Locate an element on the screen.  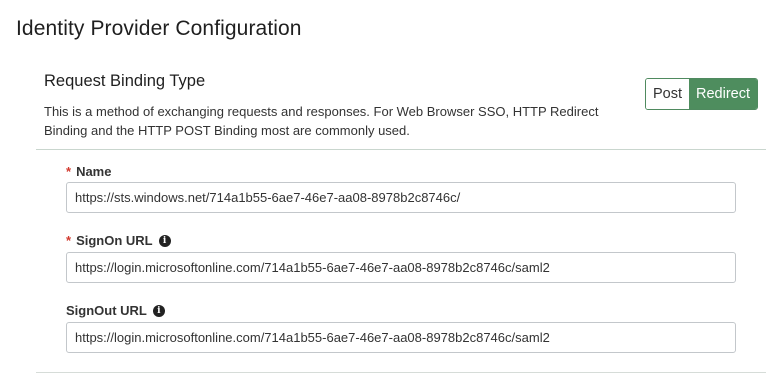
signon-url-field-label: * SignOn URL i is located at coordinates (118, 240).